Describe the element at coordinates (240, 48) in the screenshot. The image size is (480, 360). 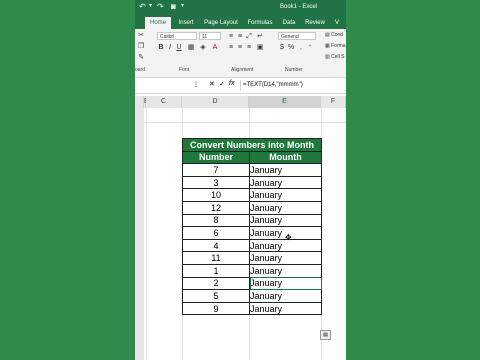
I see `align-center-icon: ≡` at that location.